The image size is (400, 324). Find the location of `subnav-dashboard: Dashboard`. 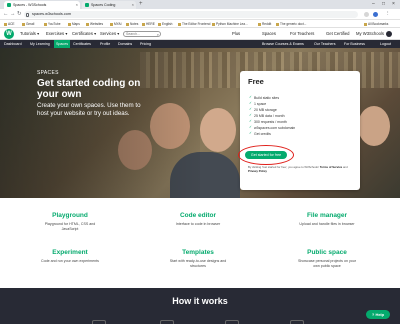

subnav-dashboard: Dashboard is located at coordinates (13, 44).